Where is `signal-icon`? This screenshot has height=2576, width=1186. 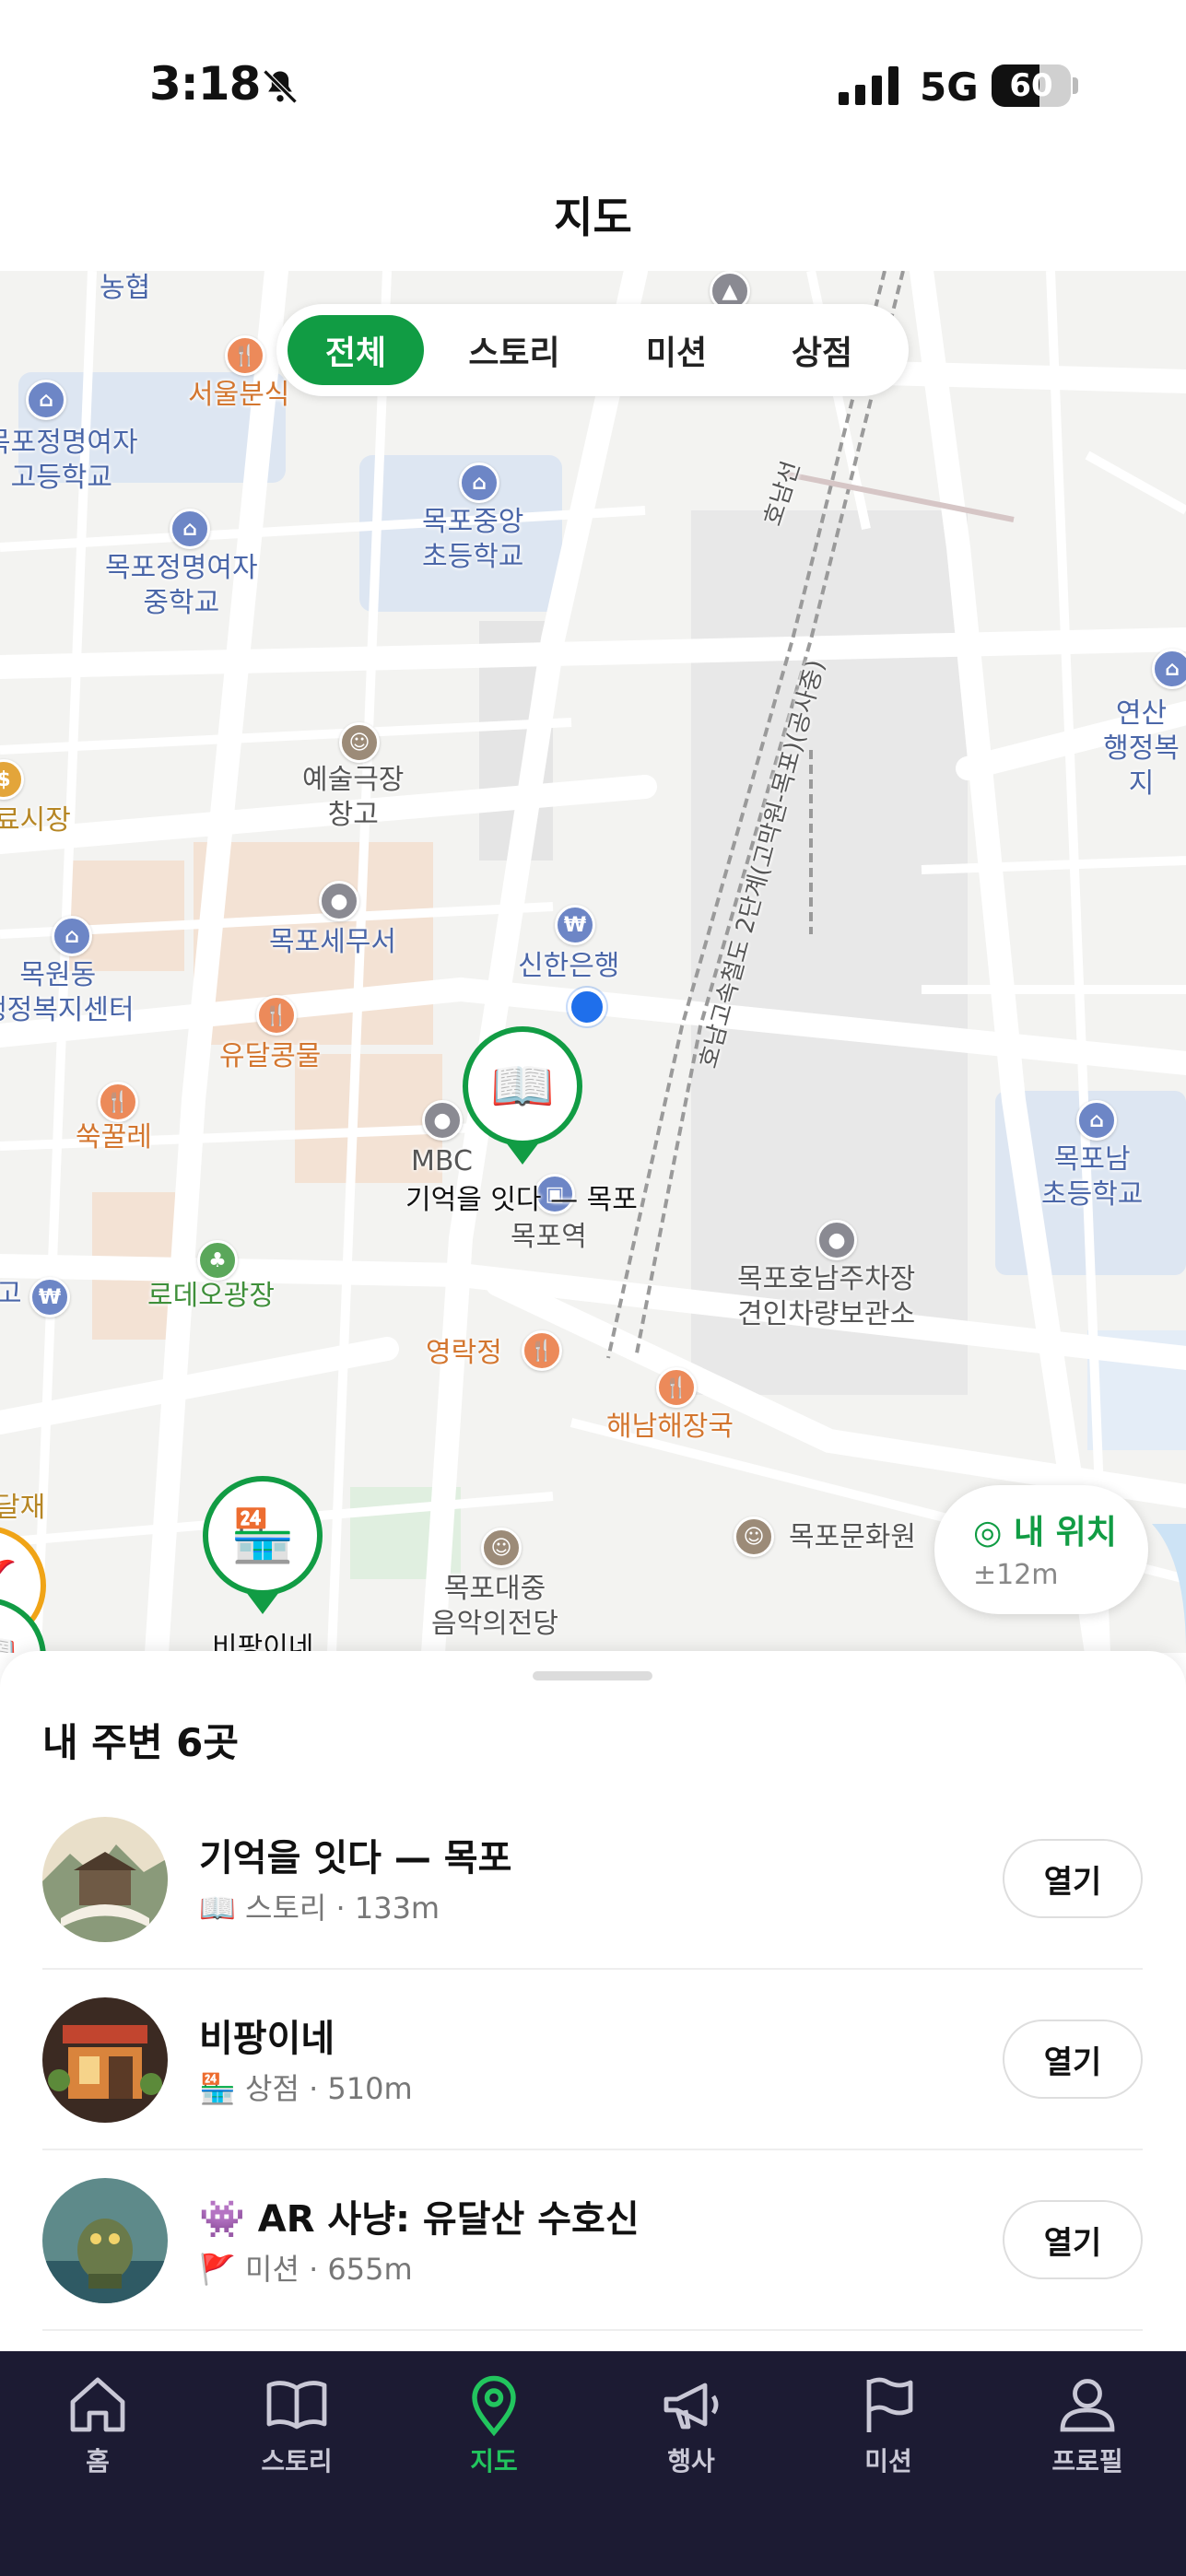 signal-icon is located at coordinates (868, 85).